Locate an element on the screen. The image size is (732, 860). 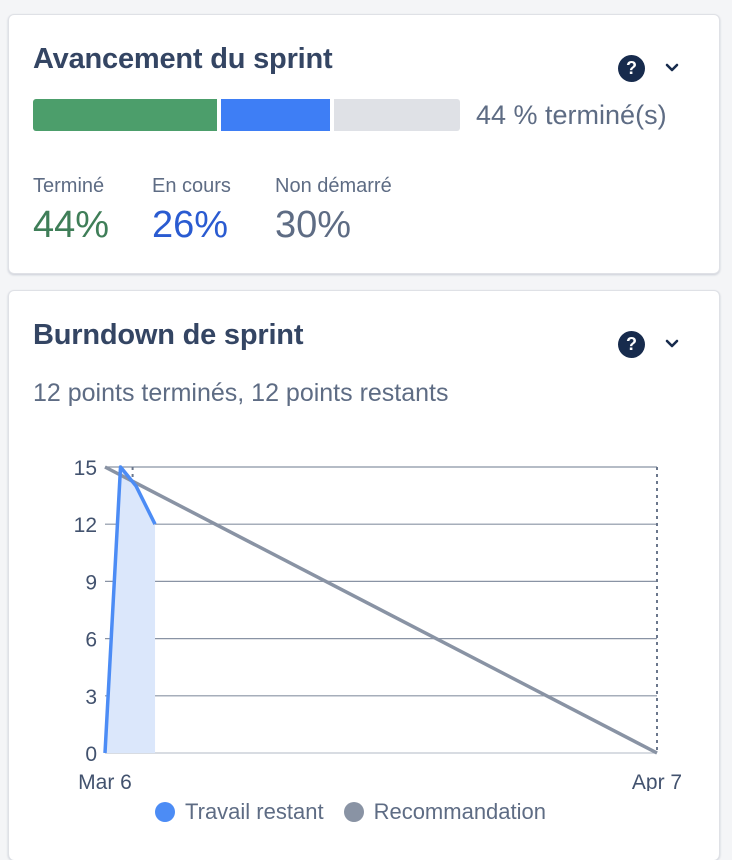
stat-not-started: Non démarré 30% is located at coordinates (333, 211).